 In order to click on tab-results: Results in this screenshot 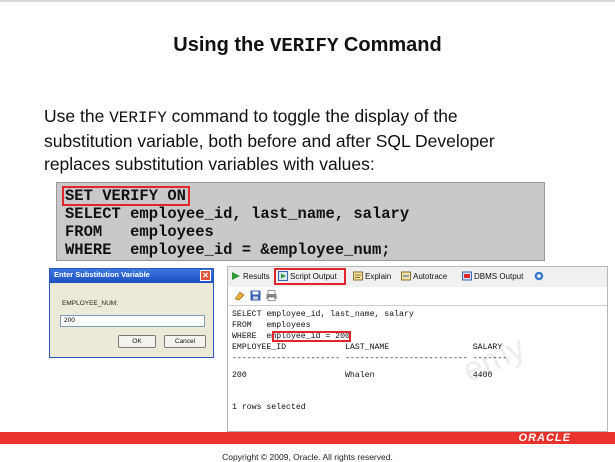, I will do `click(250, 277)`.